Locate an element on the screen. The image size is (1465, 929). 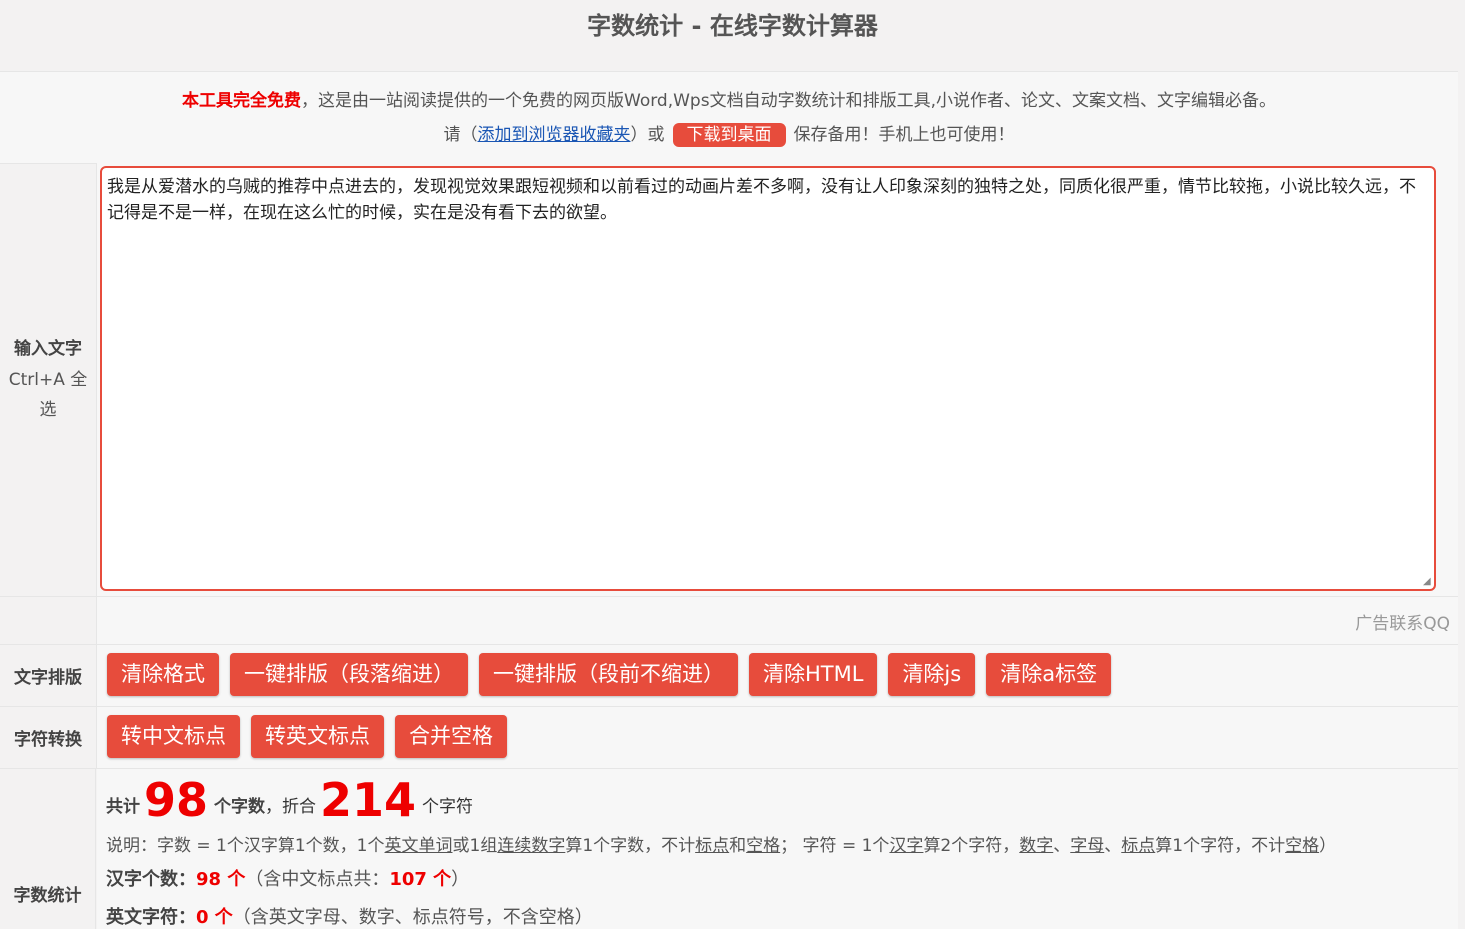
english-count: 0 个 is located at coordinates (214, 917).